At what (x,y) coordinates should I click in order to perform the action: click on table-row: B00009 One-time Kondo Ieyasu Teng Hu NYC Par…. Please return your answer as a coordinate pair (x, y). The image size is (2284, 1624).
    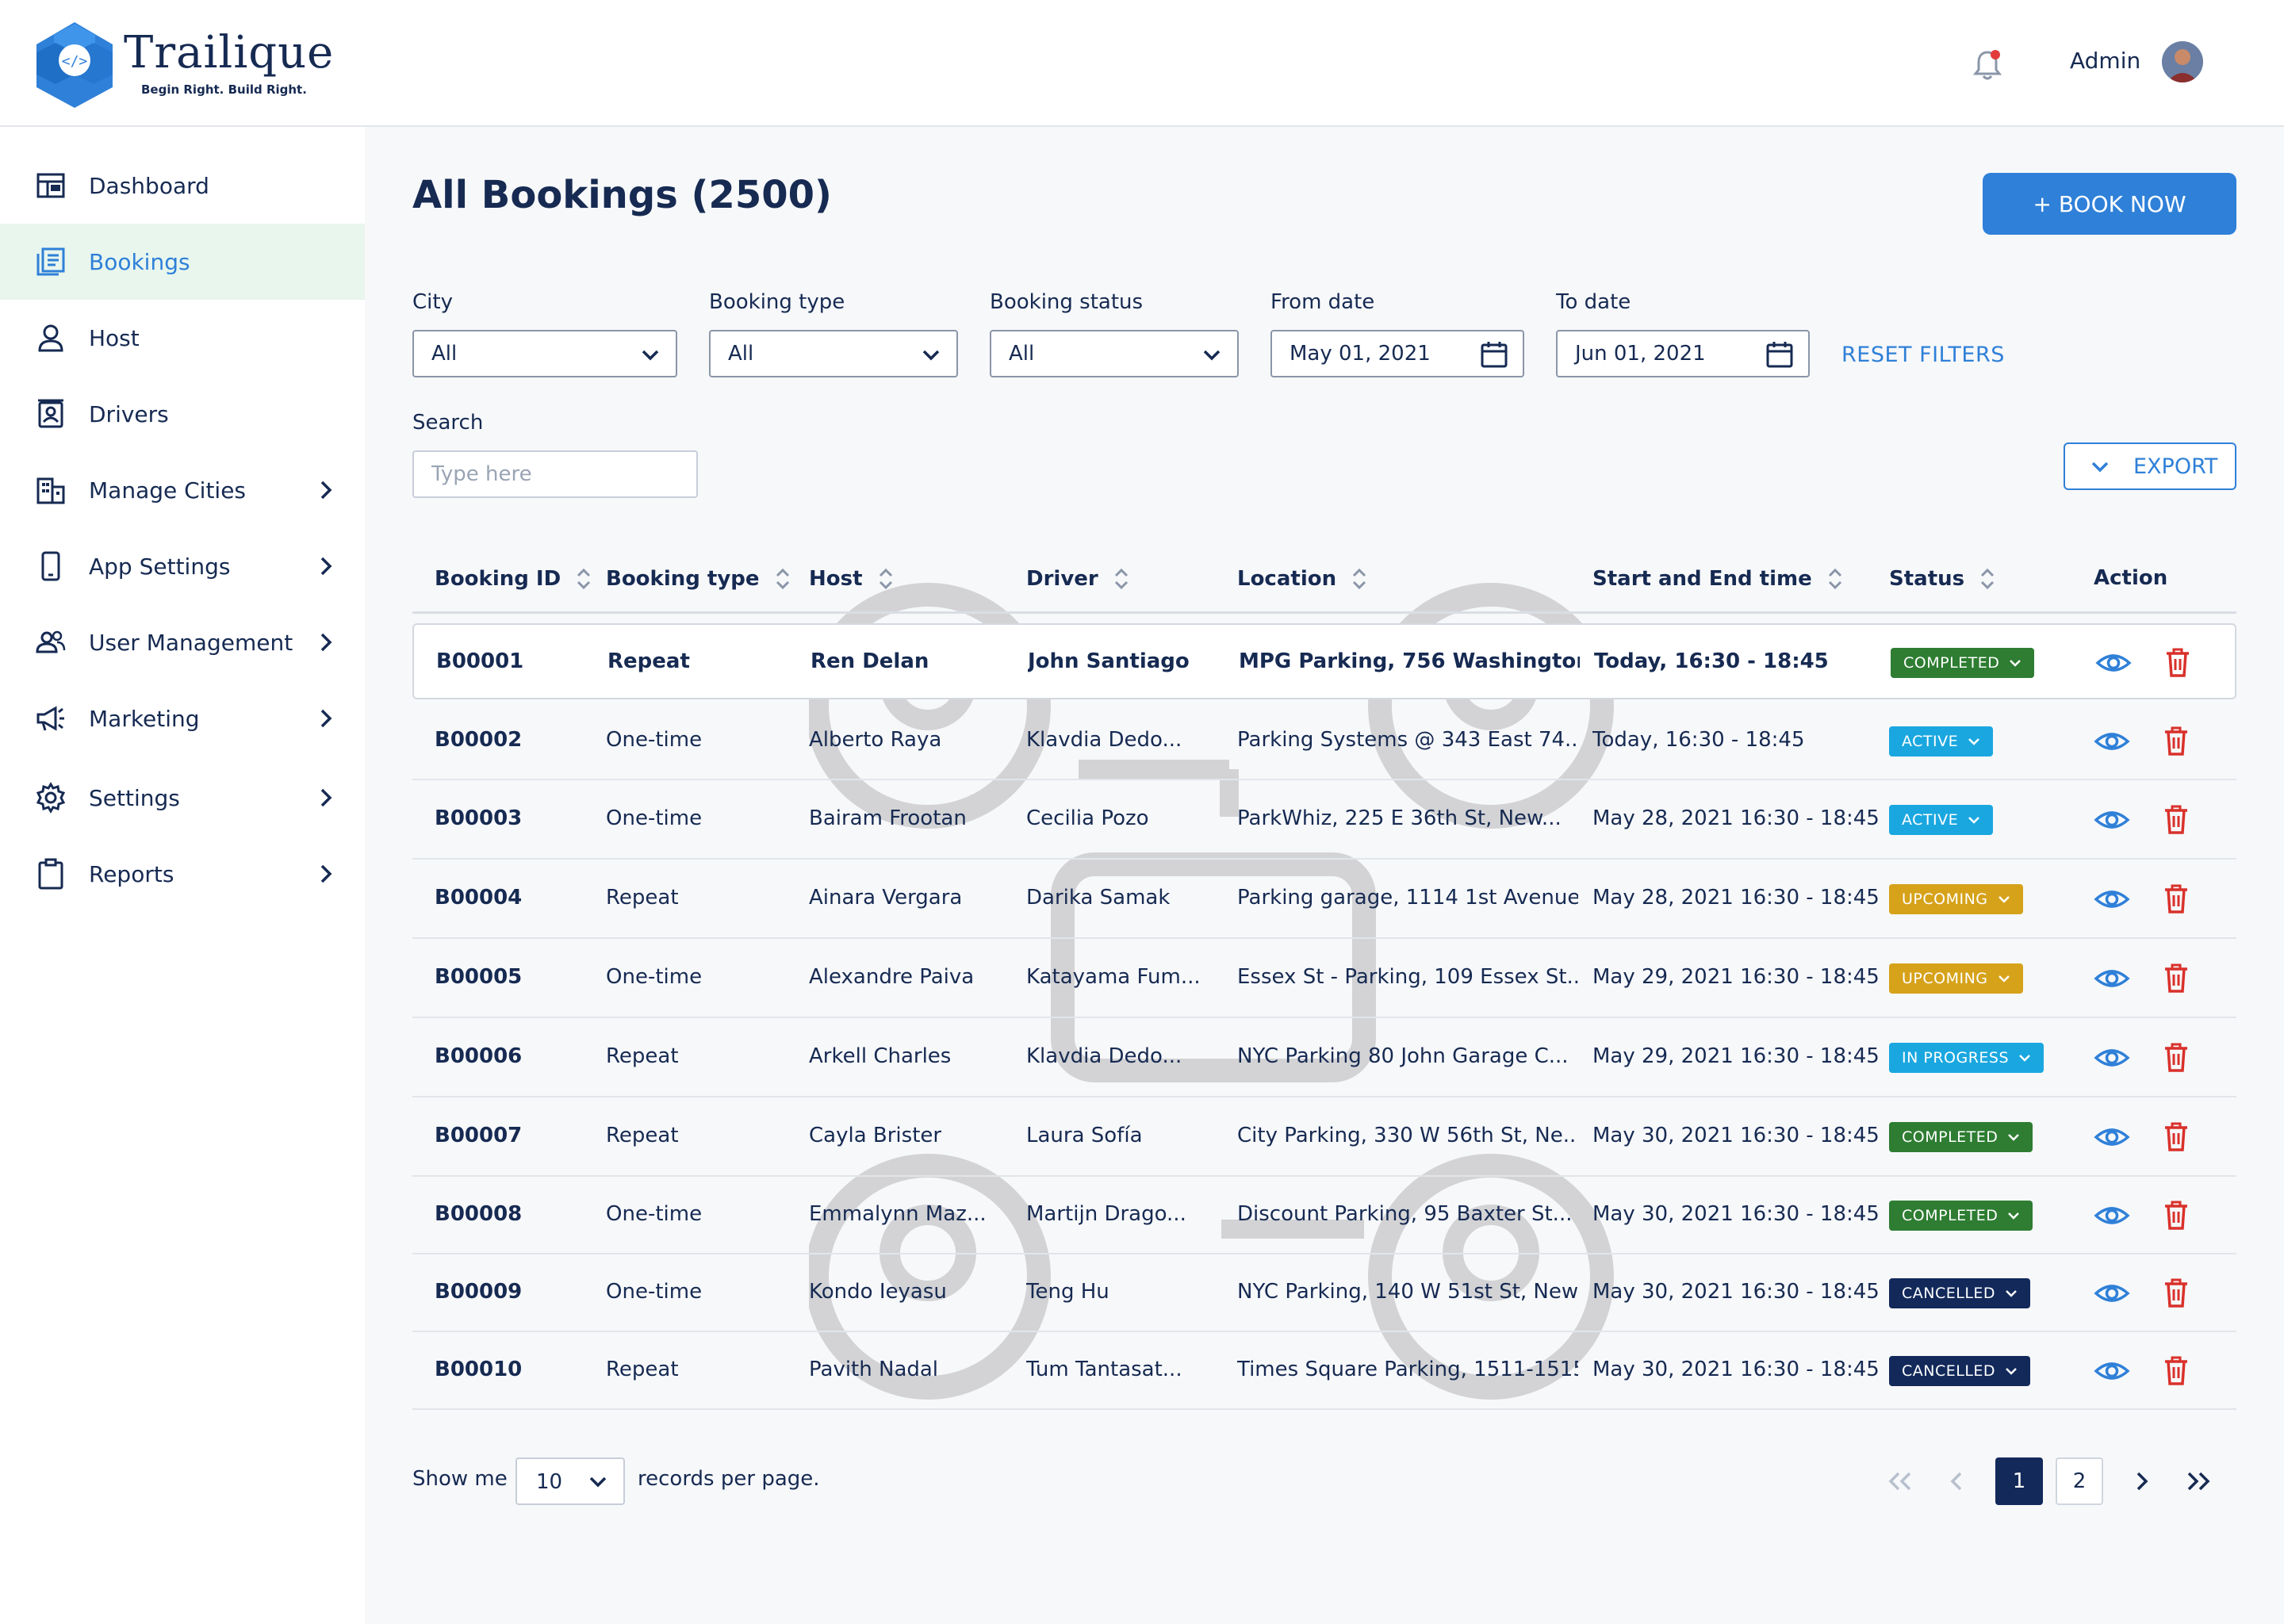
    Looking at the image, I should click on (1324, 1293).